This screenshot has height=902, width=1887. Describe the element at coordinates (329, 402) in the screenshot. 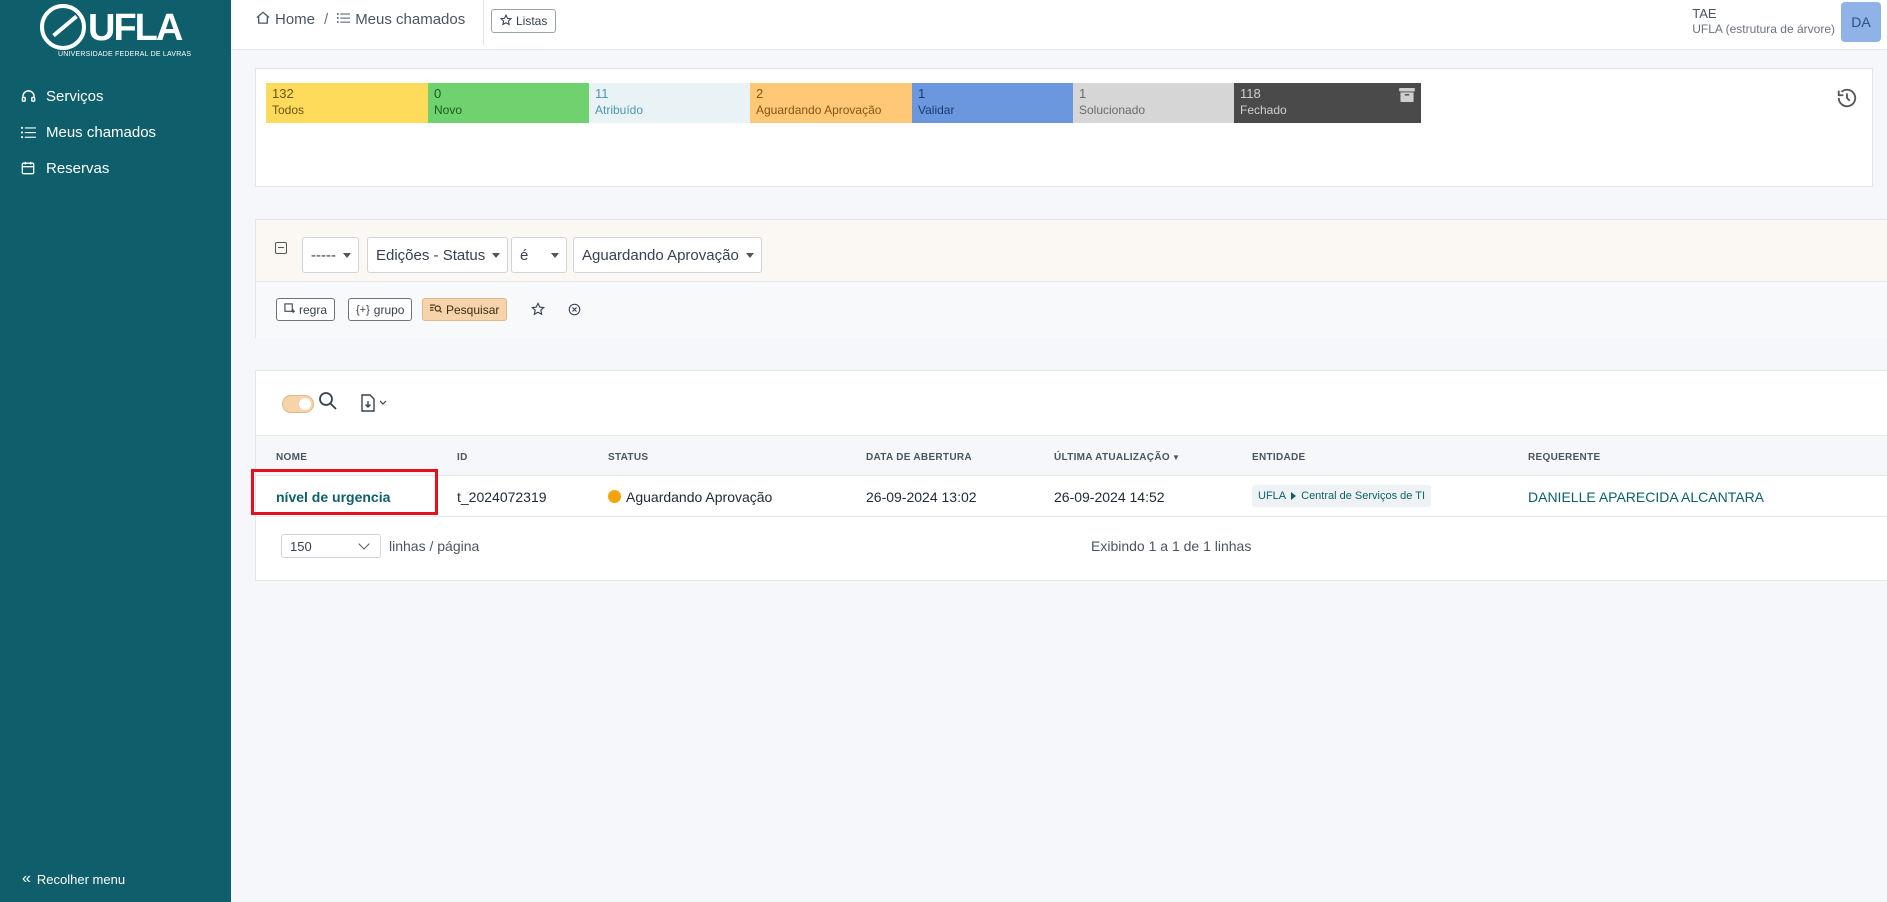

I see `search-icon` at that location.